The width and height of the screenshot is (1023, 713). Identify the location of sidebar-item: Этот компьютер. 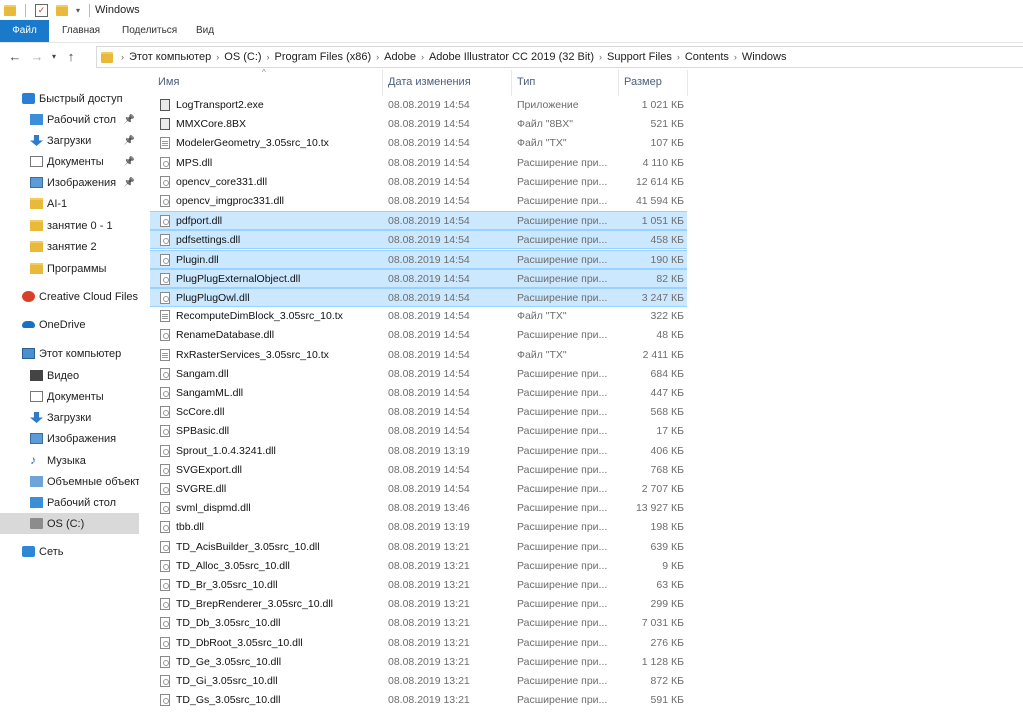
(69, 353).